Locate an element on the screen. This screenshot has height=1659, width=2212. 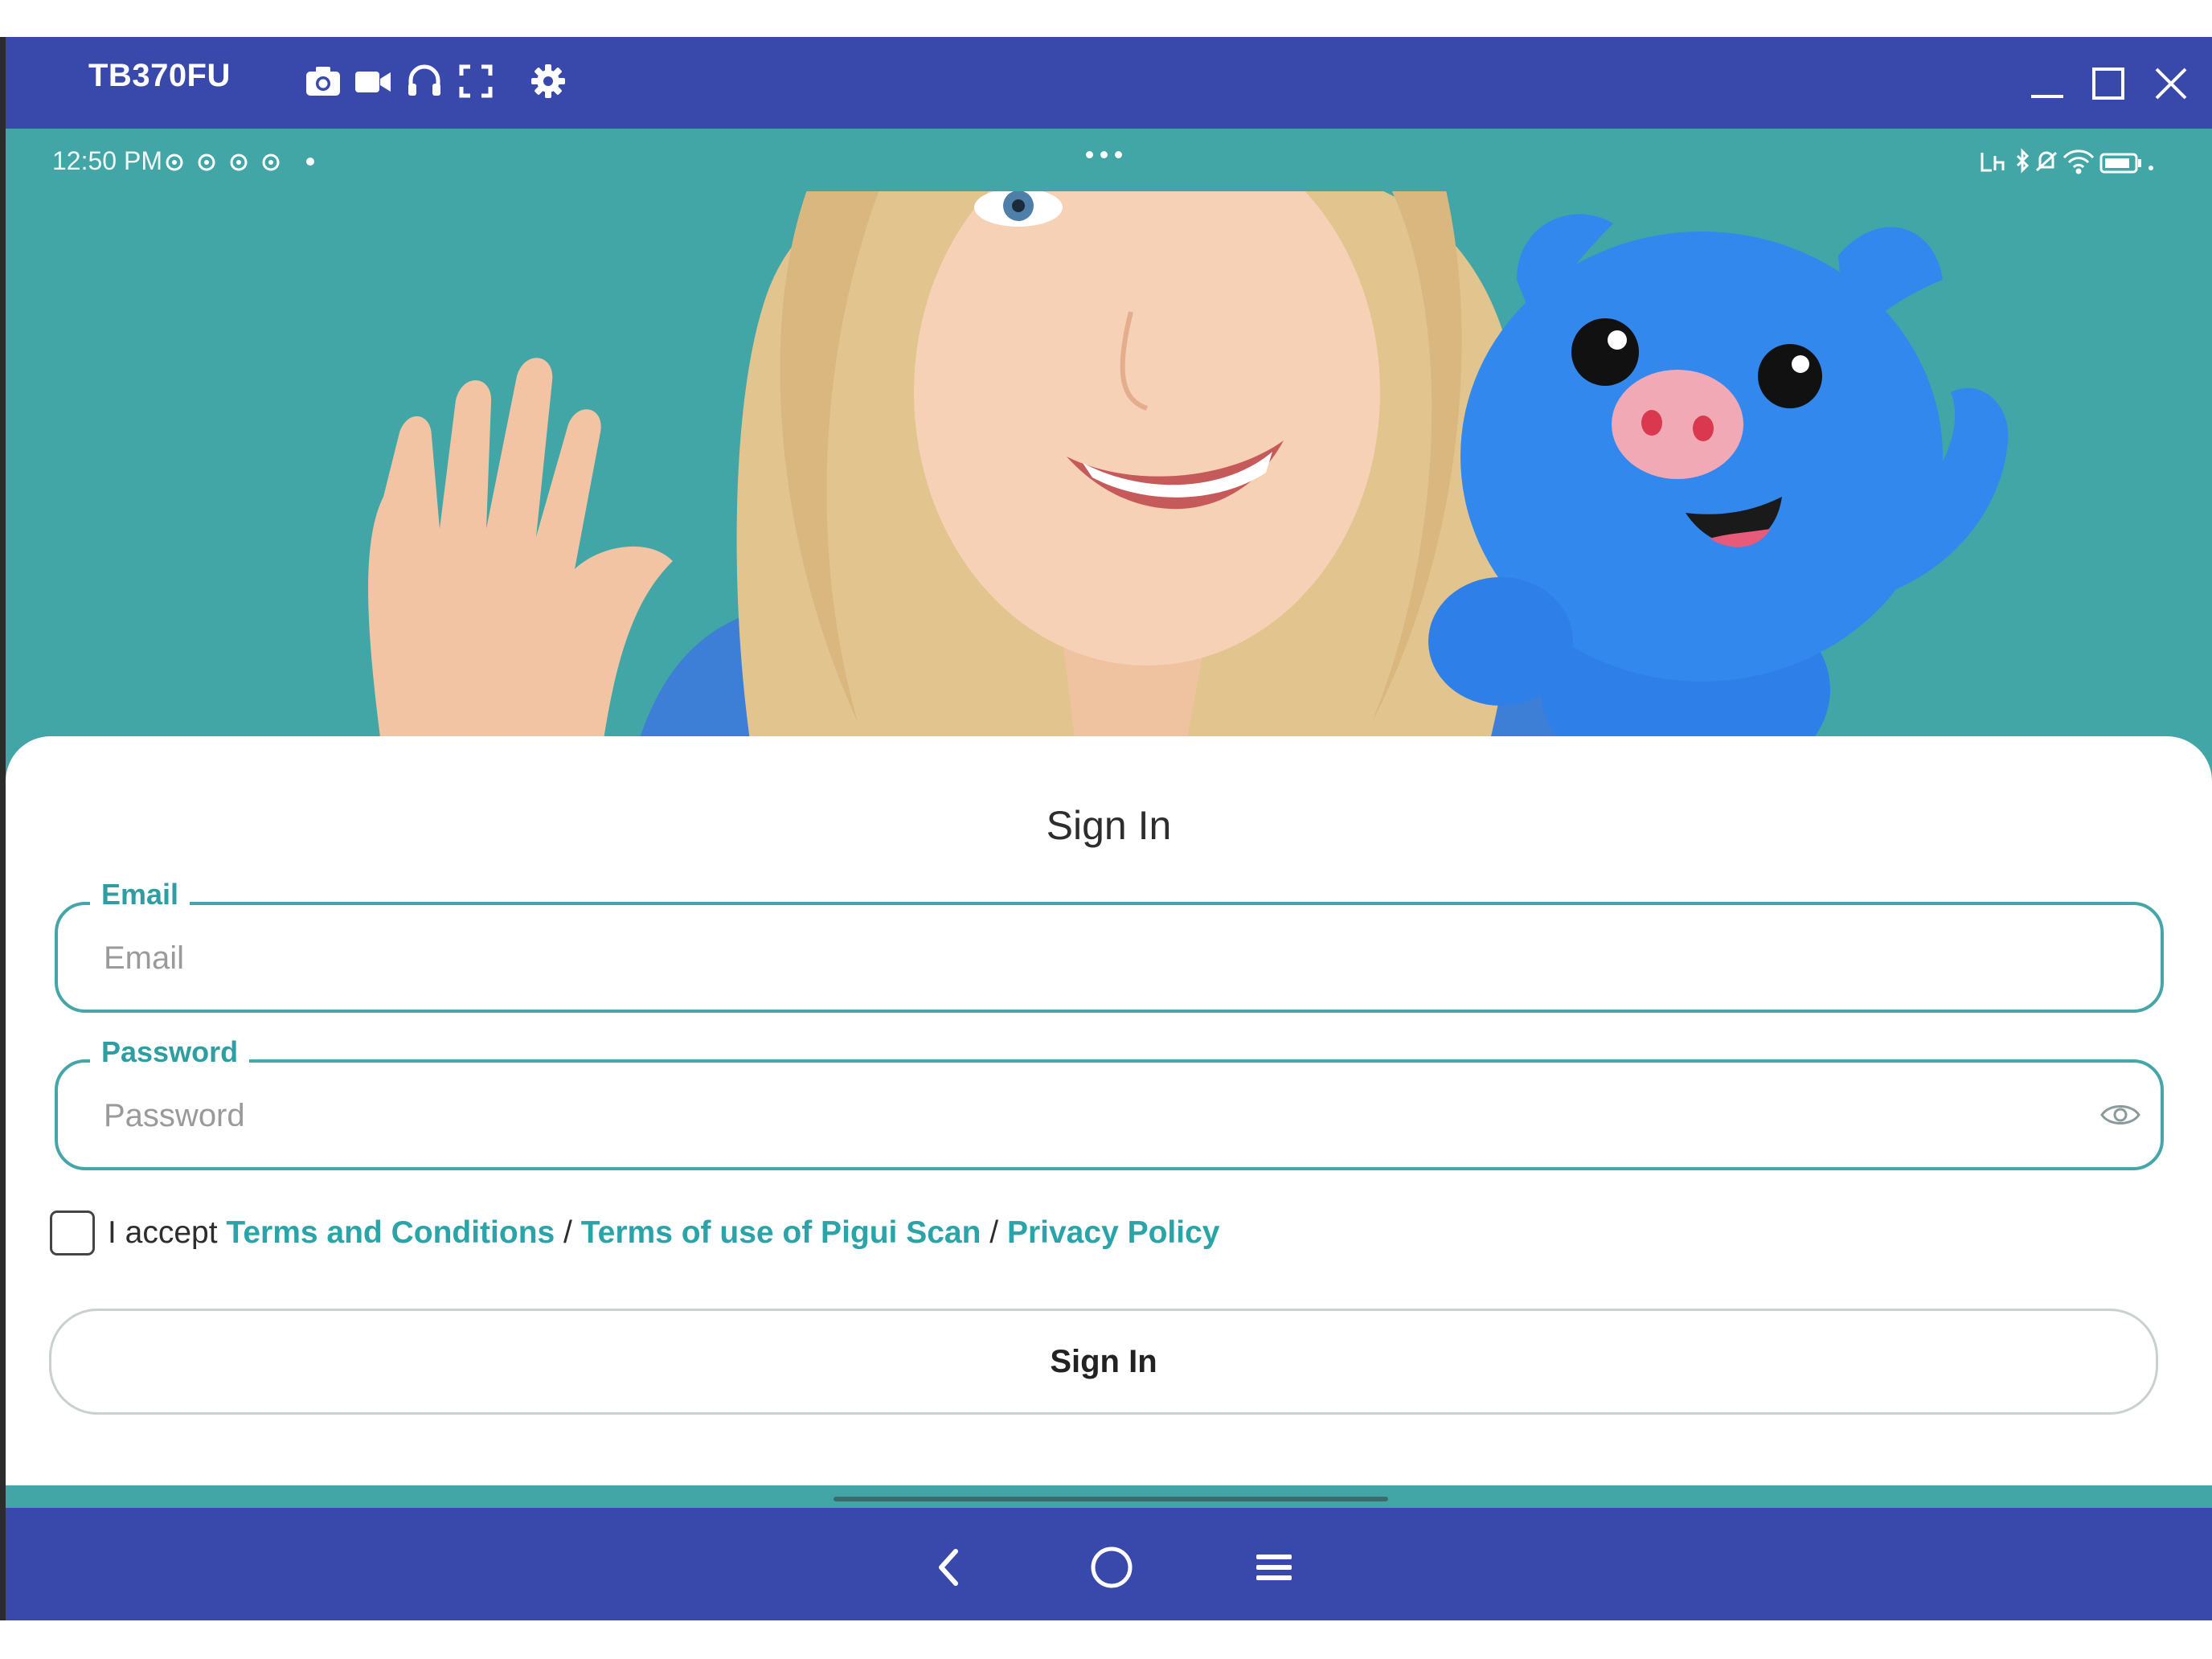
android-status-bar: 12:50 PM is located at coordinates (1109, 161).